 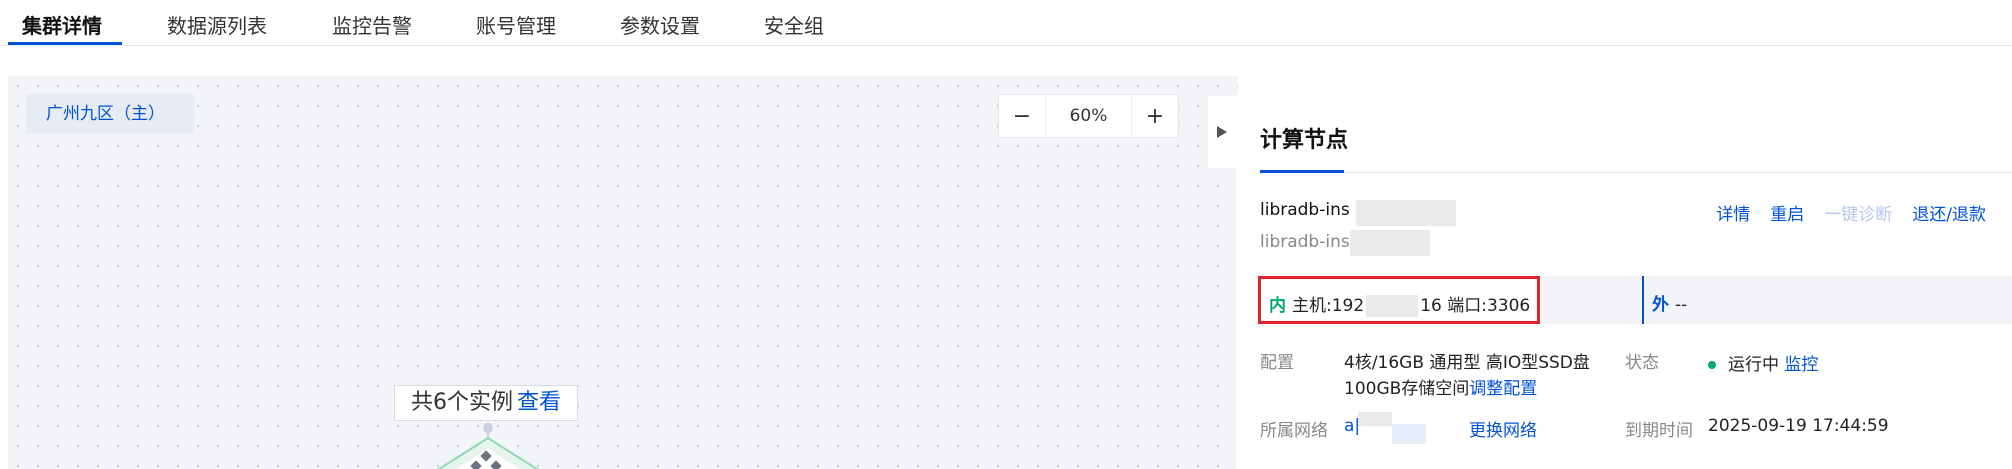 What do you see at coordinates (1660, 305) in the screenshot?
I see `extranet-tag: 外` at bounding box center [1660, 305].